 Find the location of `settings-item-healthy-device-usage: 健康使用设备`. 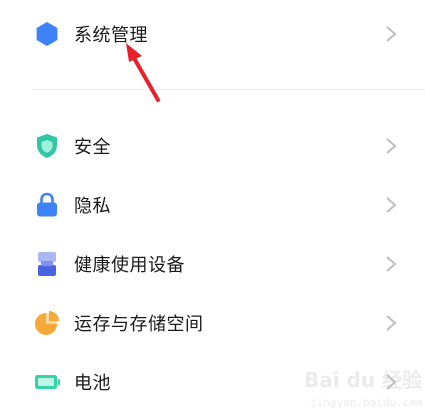

settings-item-healthy-device-usage: 健康使用设备 is located at coordinates (212, 264).